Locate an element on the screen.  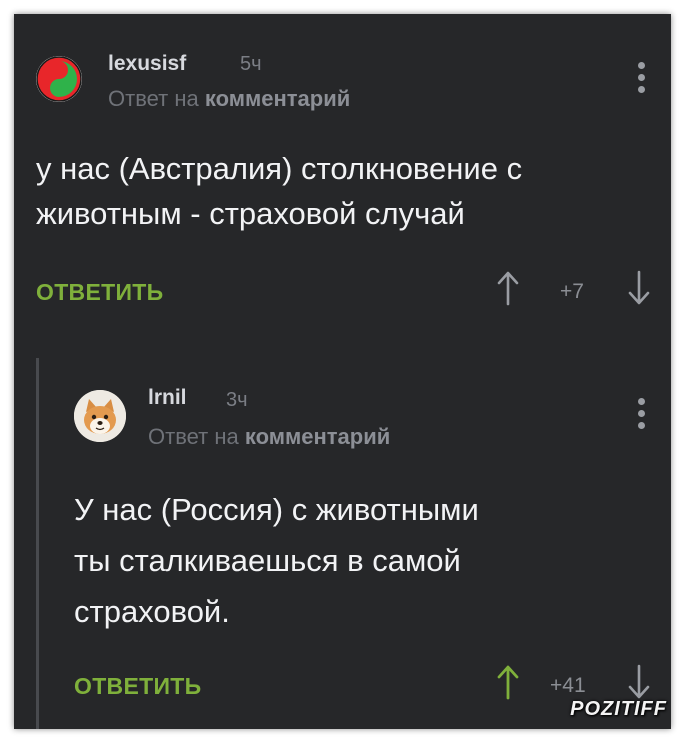
shiba-dog-avatar-icon is located at coordinates (100, 416).